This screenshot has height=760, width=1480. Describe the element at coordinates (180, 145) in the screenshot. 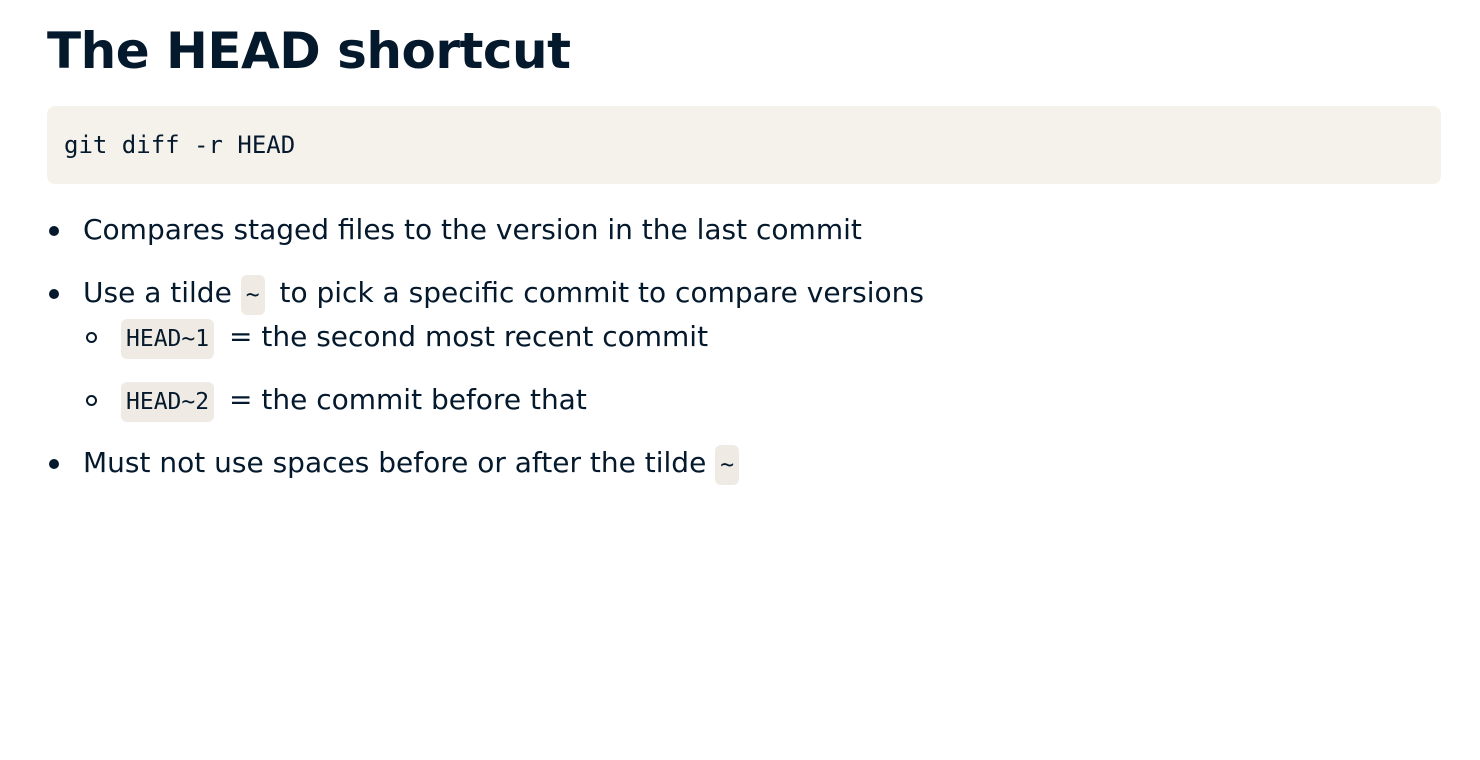

I see `command-text: git diff -r HEAD` at that location.